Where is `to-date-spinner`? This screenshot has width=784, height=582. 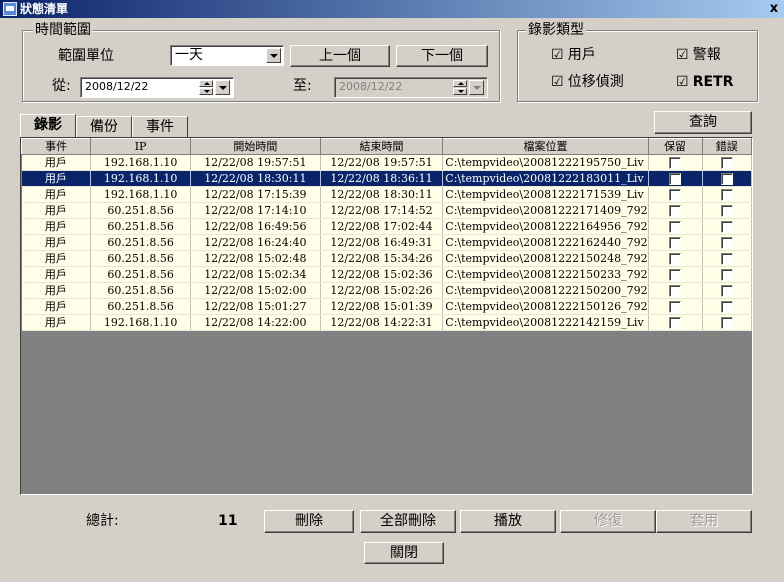 to-date-spinner is located at coordinates (460, 87).